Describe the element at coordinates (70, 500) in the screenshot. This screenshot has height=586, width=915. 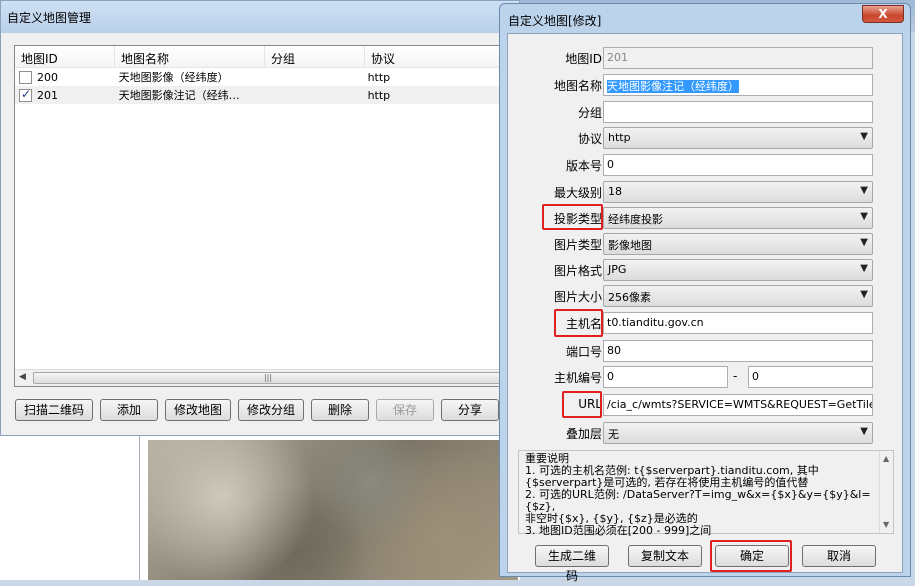
I see `background-side-panel` at that location.